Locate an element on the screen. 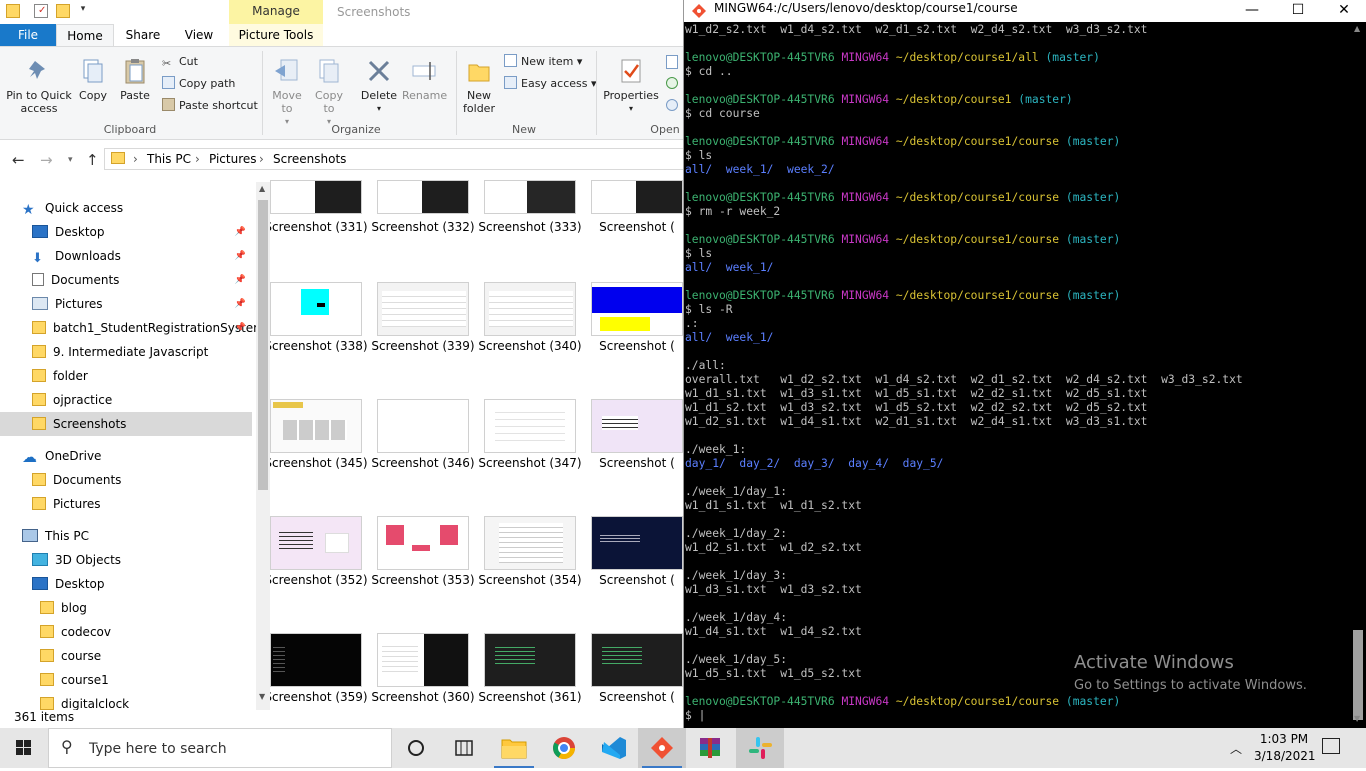 Image resolution: width=1366 pixels, height=771 pixels. file-thumbnail-item: Screenshot (333) is located at coordinates (521, 235).